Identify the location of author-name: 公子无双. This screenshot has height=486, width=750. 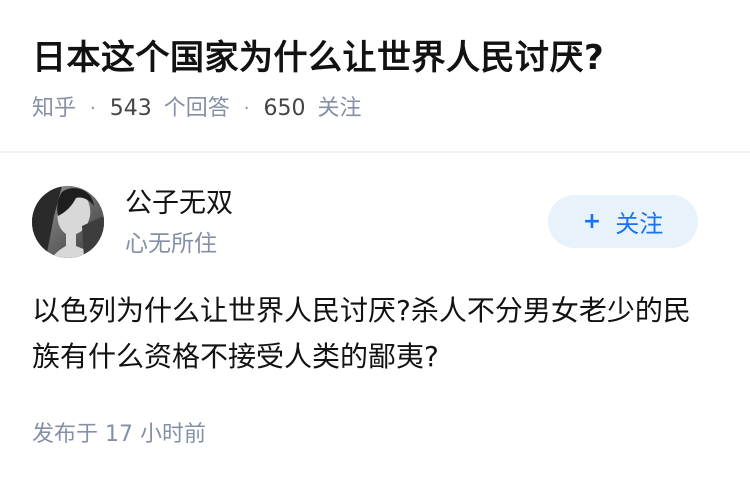
(179, 204).